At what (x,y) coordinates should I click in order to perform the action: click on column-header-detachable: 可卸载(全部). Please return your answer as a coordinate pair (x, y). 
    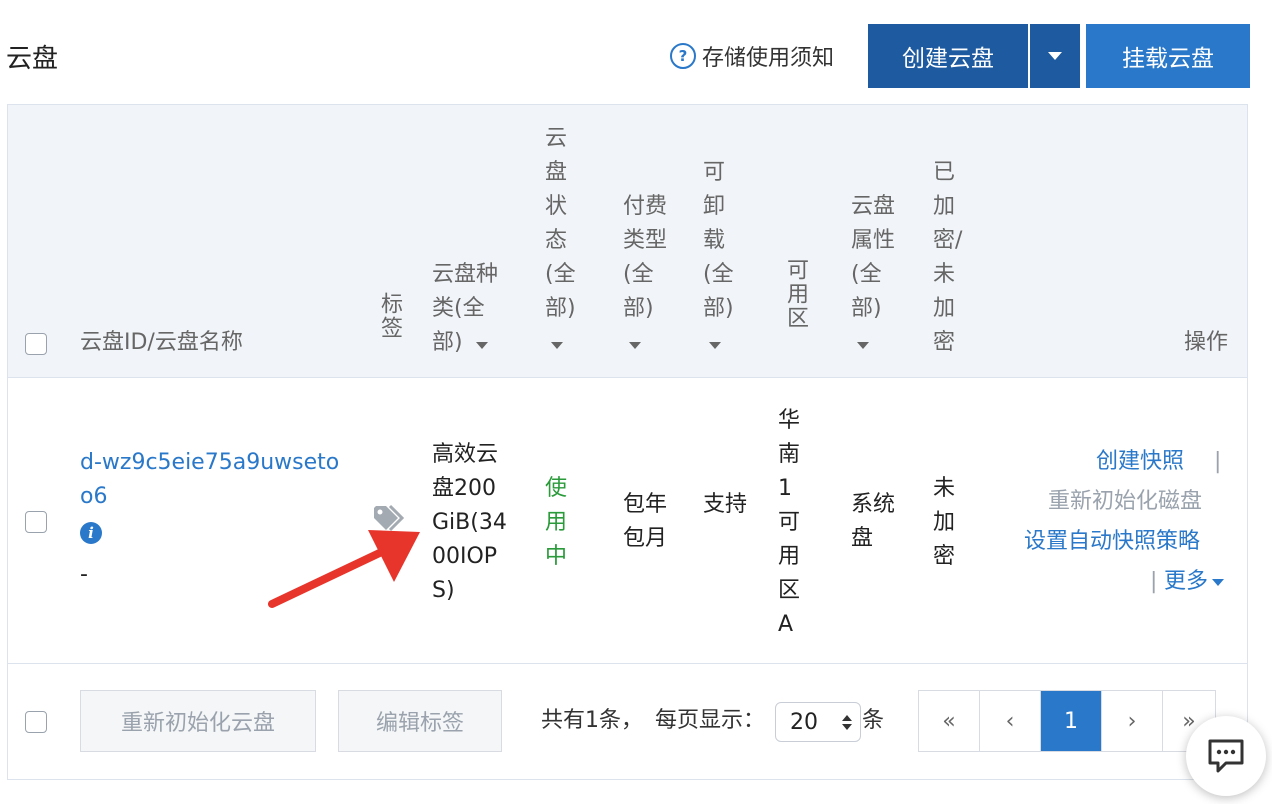
    Looking at the image, I should click on (723, 258).